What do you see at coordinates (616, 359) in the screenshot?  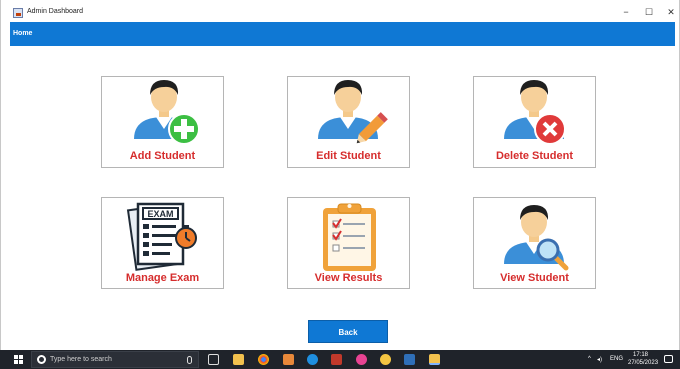 I see `language-indicator: ENG` at bounding box center [616, 359].